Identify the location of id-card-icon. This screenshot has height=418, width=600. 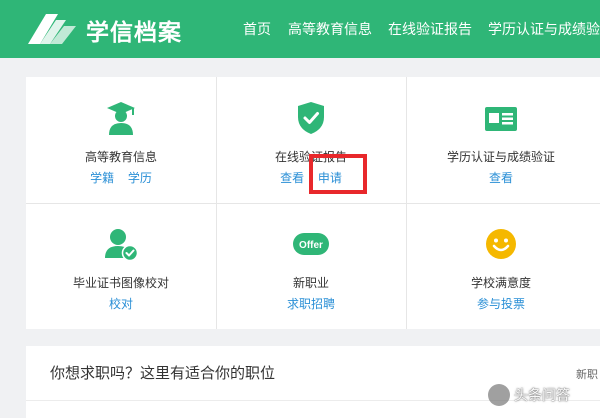
(501, 119).